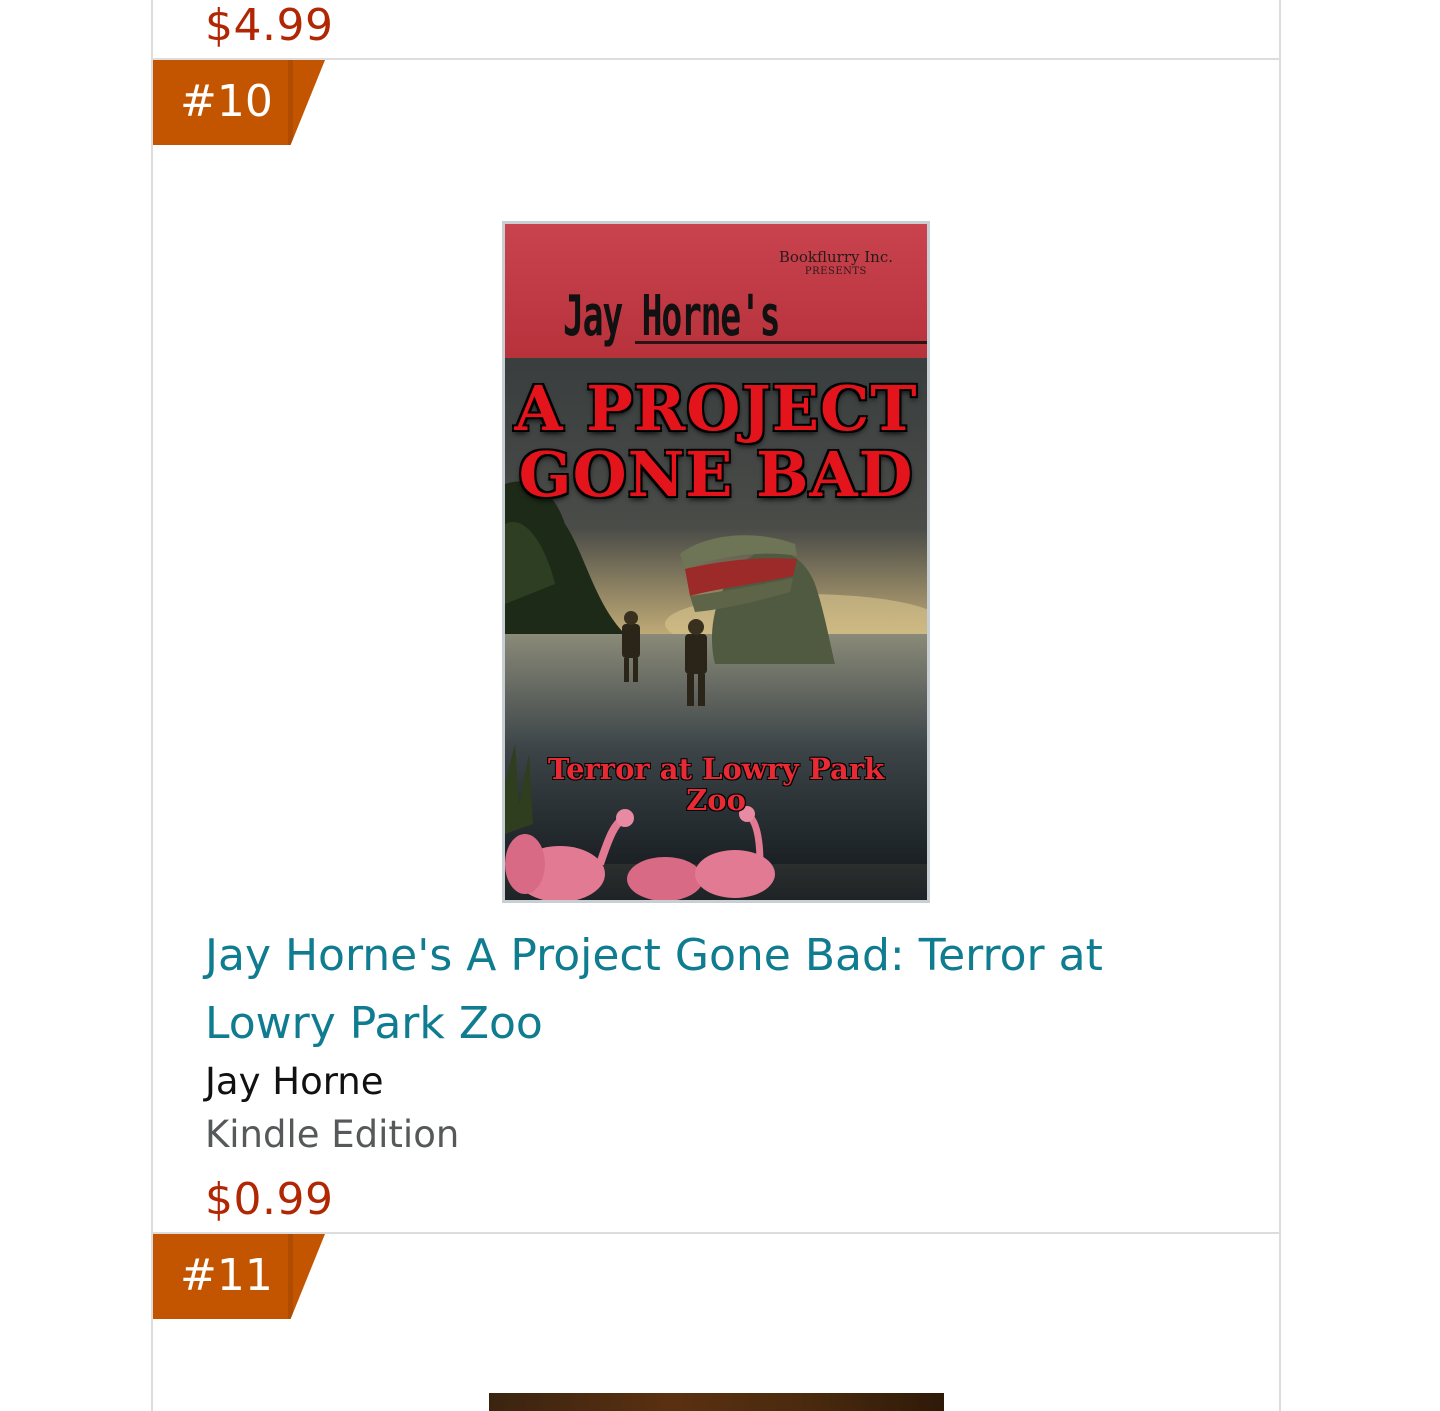 The height and width of the screenshot is (1411, 1440). I want to click on cover-title: A PROJECT GONE BAD, so click(716, 442).